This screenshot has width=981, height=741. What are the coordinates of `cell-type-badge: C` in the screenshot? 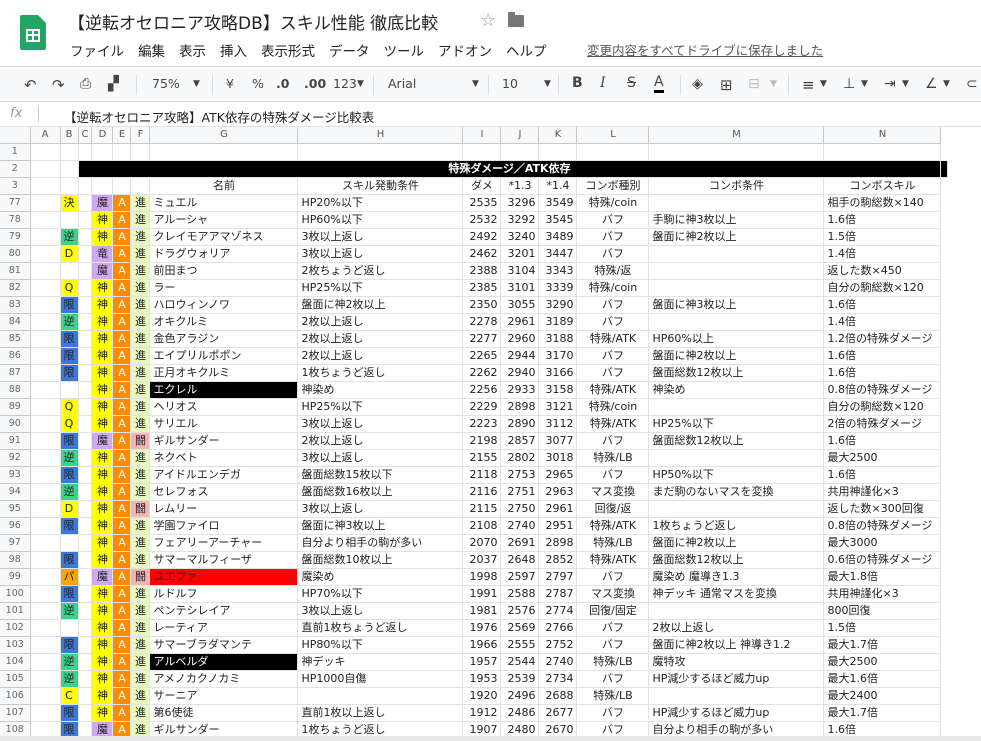 It's located at (69, 696).